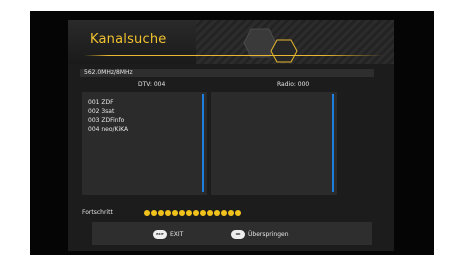 Image resolution: width=463 pixels, height=265 pixels. I want to click on ok-key-icon: OK, so click(238, 234).